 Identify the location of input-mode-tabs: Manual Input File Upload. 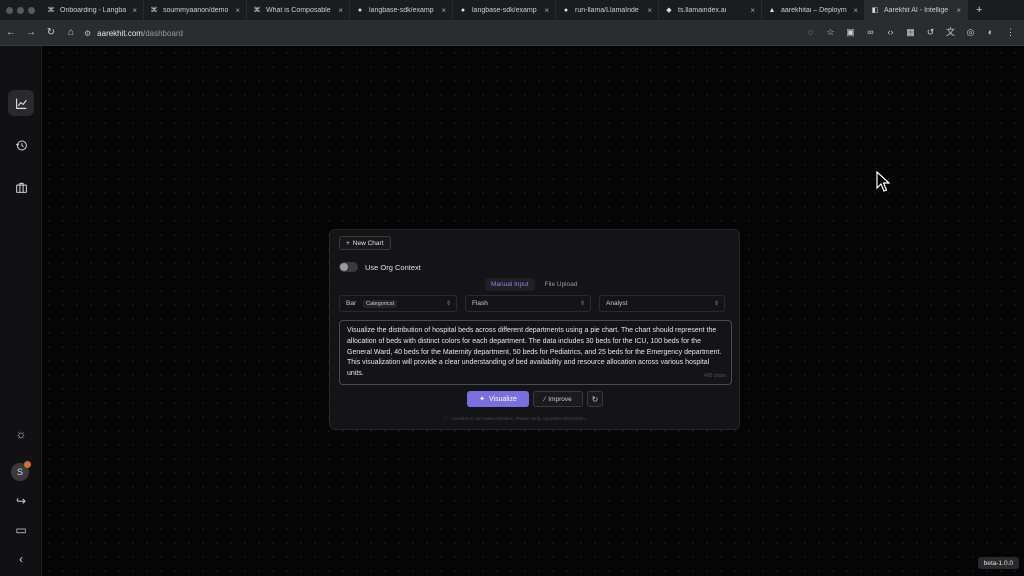
(534, 284).